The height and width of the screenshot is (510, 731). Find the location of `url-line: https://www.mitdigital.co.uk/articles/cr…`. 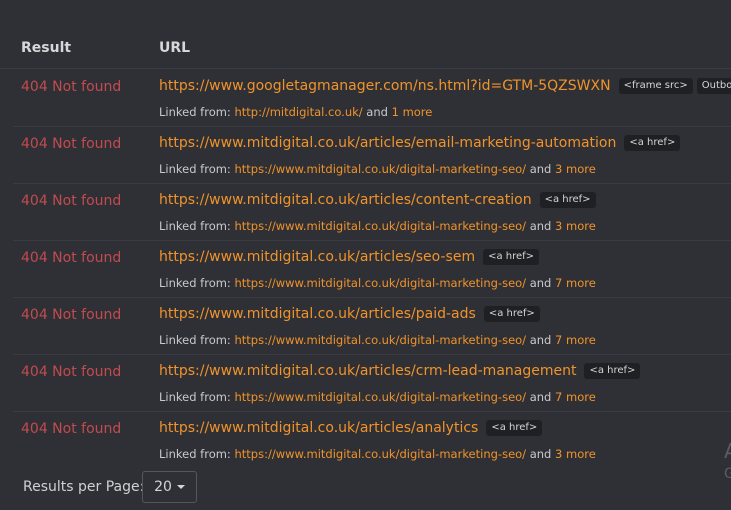

url-line: https://www.mitdigital.co.uk/articles/cr… is located at coordinates (400, 371).